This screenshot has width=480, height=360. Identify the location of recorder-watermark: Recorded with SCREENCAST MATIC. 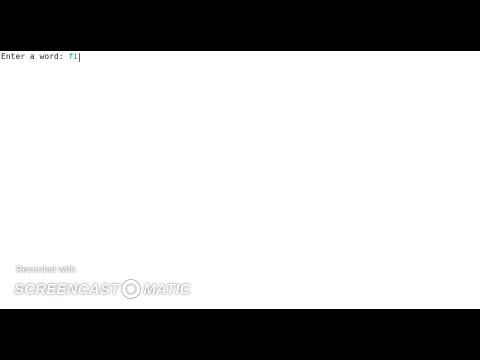
(102, 284).